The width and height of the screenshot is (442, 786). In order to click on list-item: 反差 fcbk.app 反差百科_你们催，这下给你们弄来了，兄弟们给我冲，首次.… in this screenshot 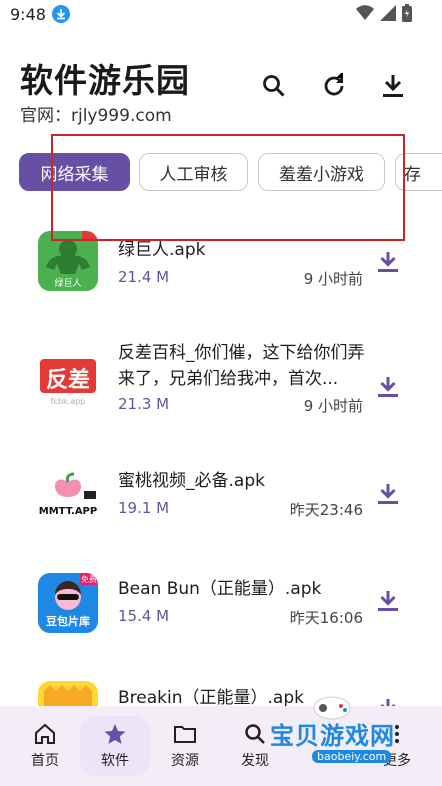, I will do `click(221, 375)`.